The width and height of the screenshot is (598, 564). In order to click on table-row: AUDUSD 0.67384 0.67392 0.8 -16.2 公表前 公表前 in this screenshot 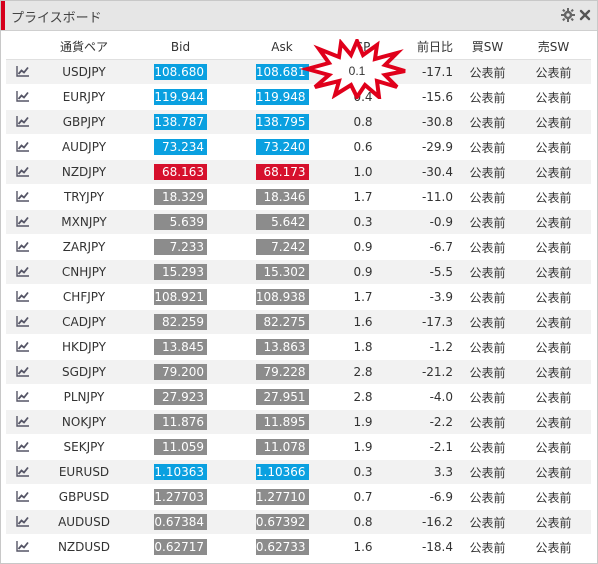, I will do `click(298, 522)`.